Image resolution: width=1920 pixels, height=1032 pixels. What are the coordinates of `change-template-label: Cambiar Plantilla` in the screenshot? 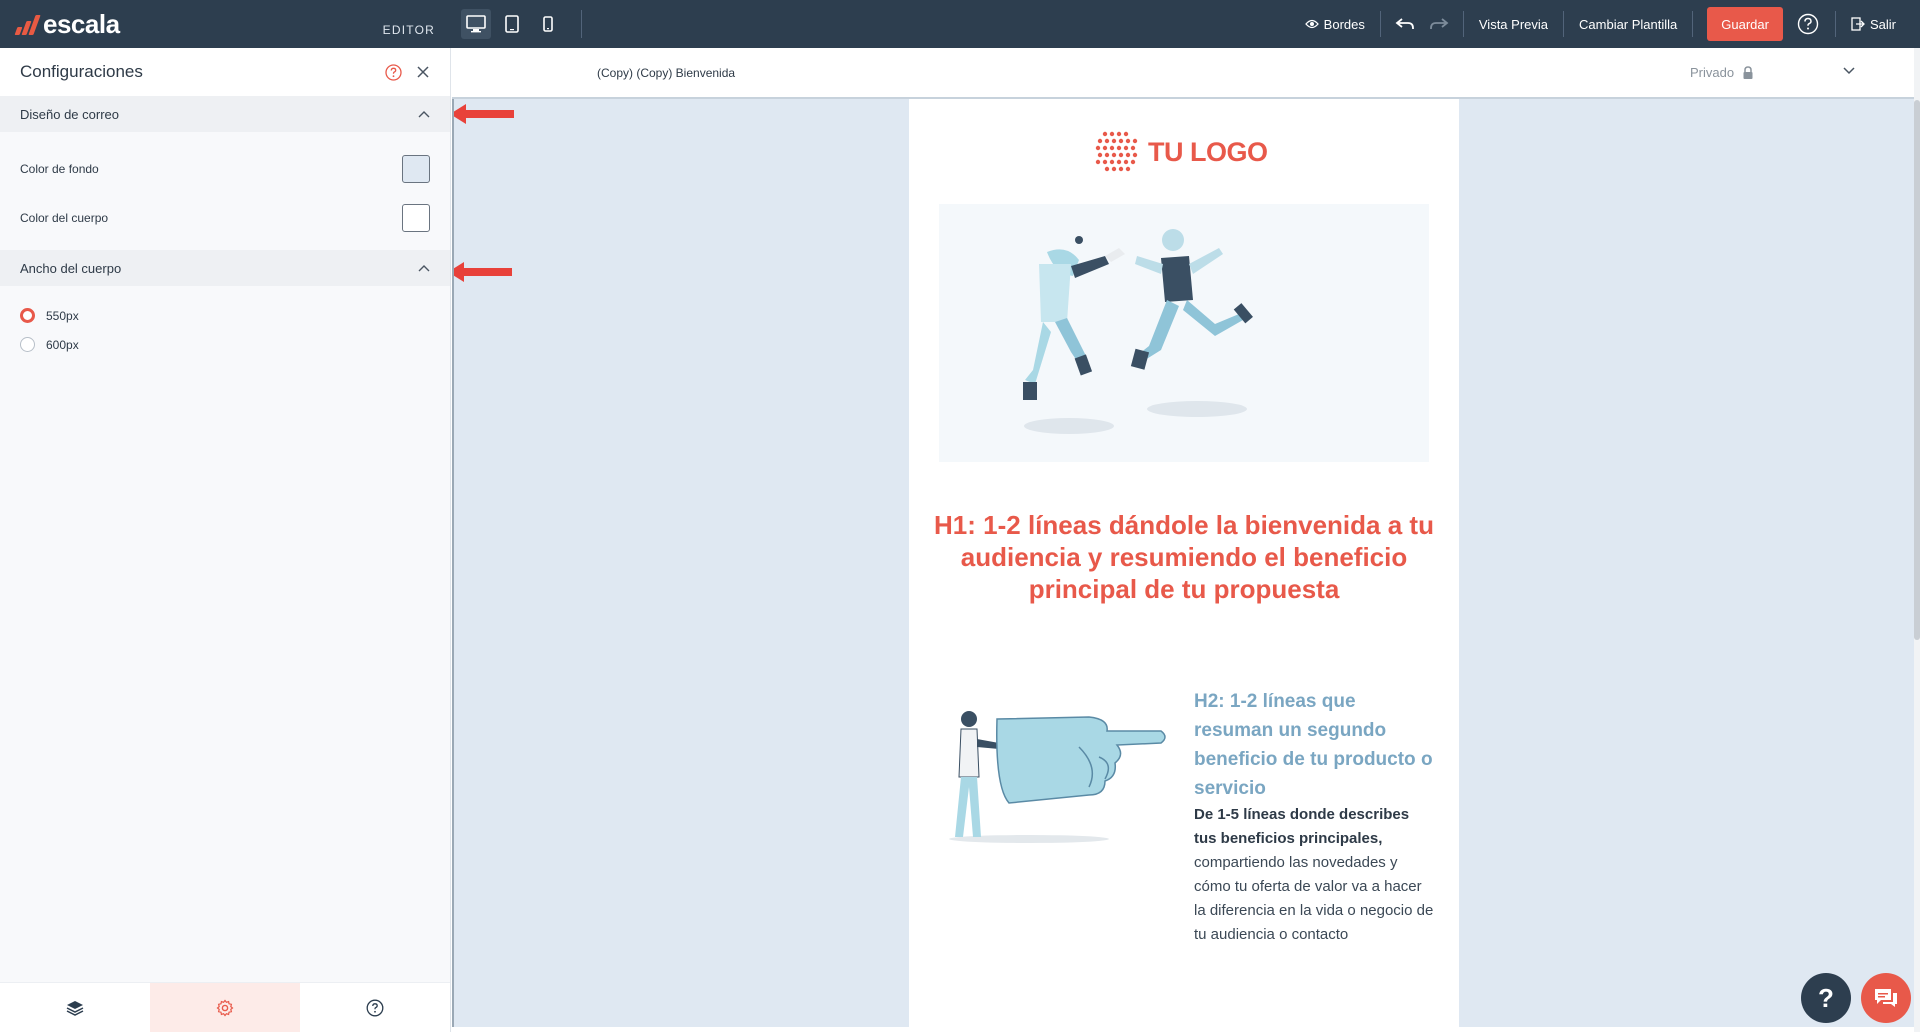 It's located at (1628, 24).